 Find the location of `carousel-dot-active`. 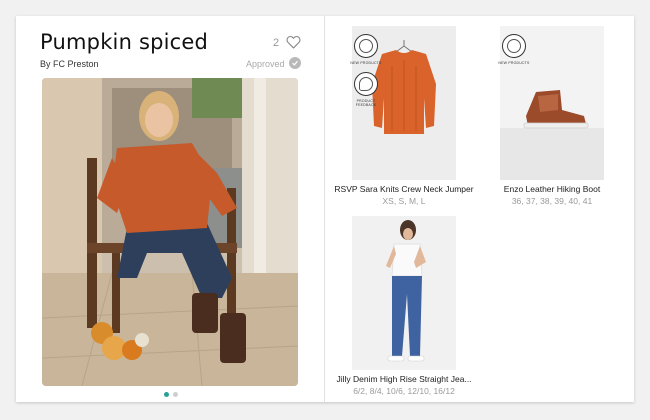

carousel-dot-active is located at coordinates (166, 394).